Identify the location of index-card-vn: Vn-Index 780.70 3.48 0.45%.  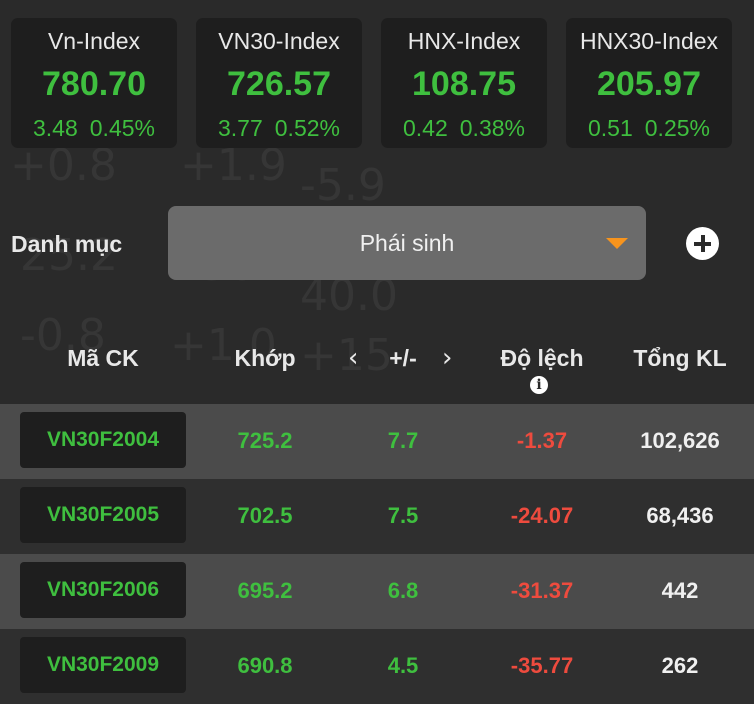
(94, 83).